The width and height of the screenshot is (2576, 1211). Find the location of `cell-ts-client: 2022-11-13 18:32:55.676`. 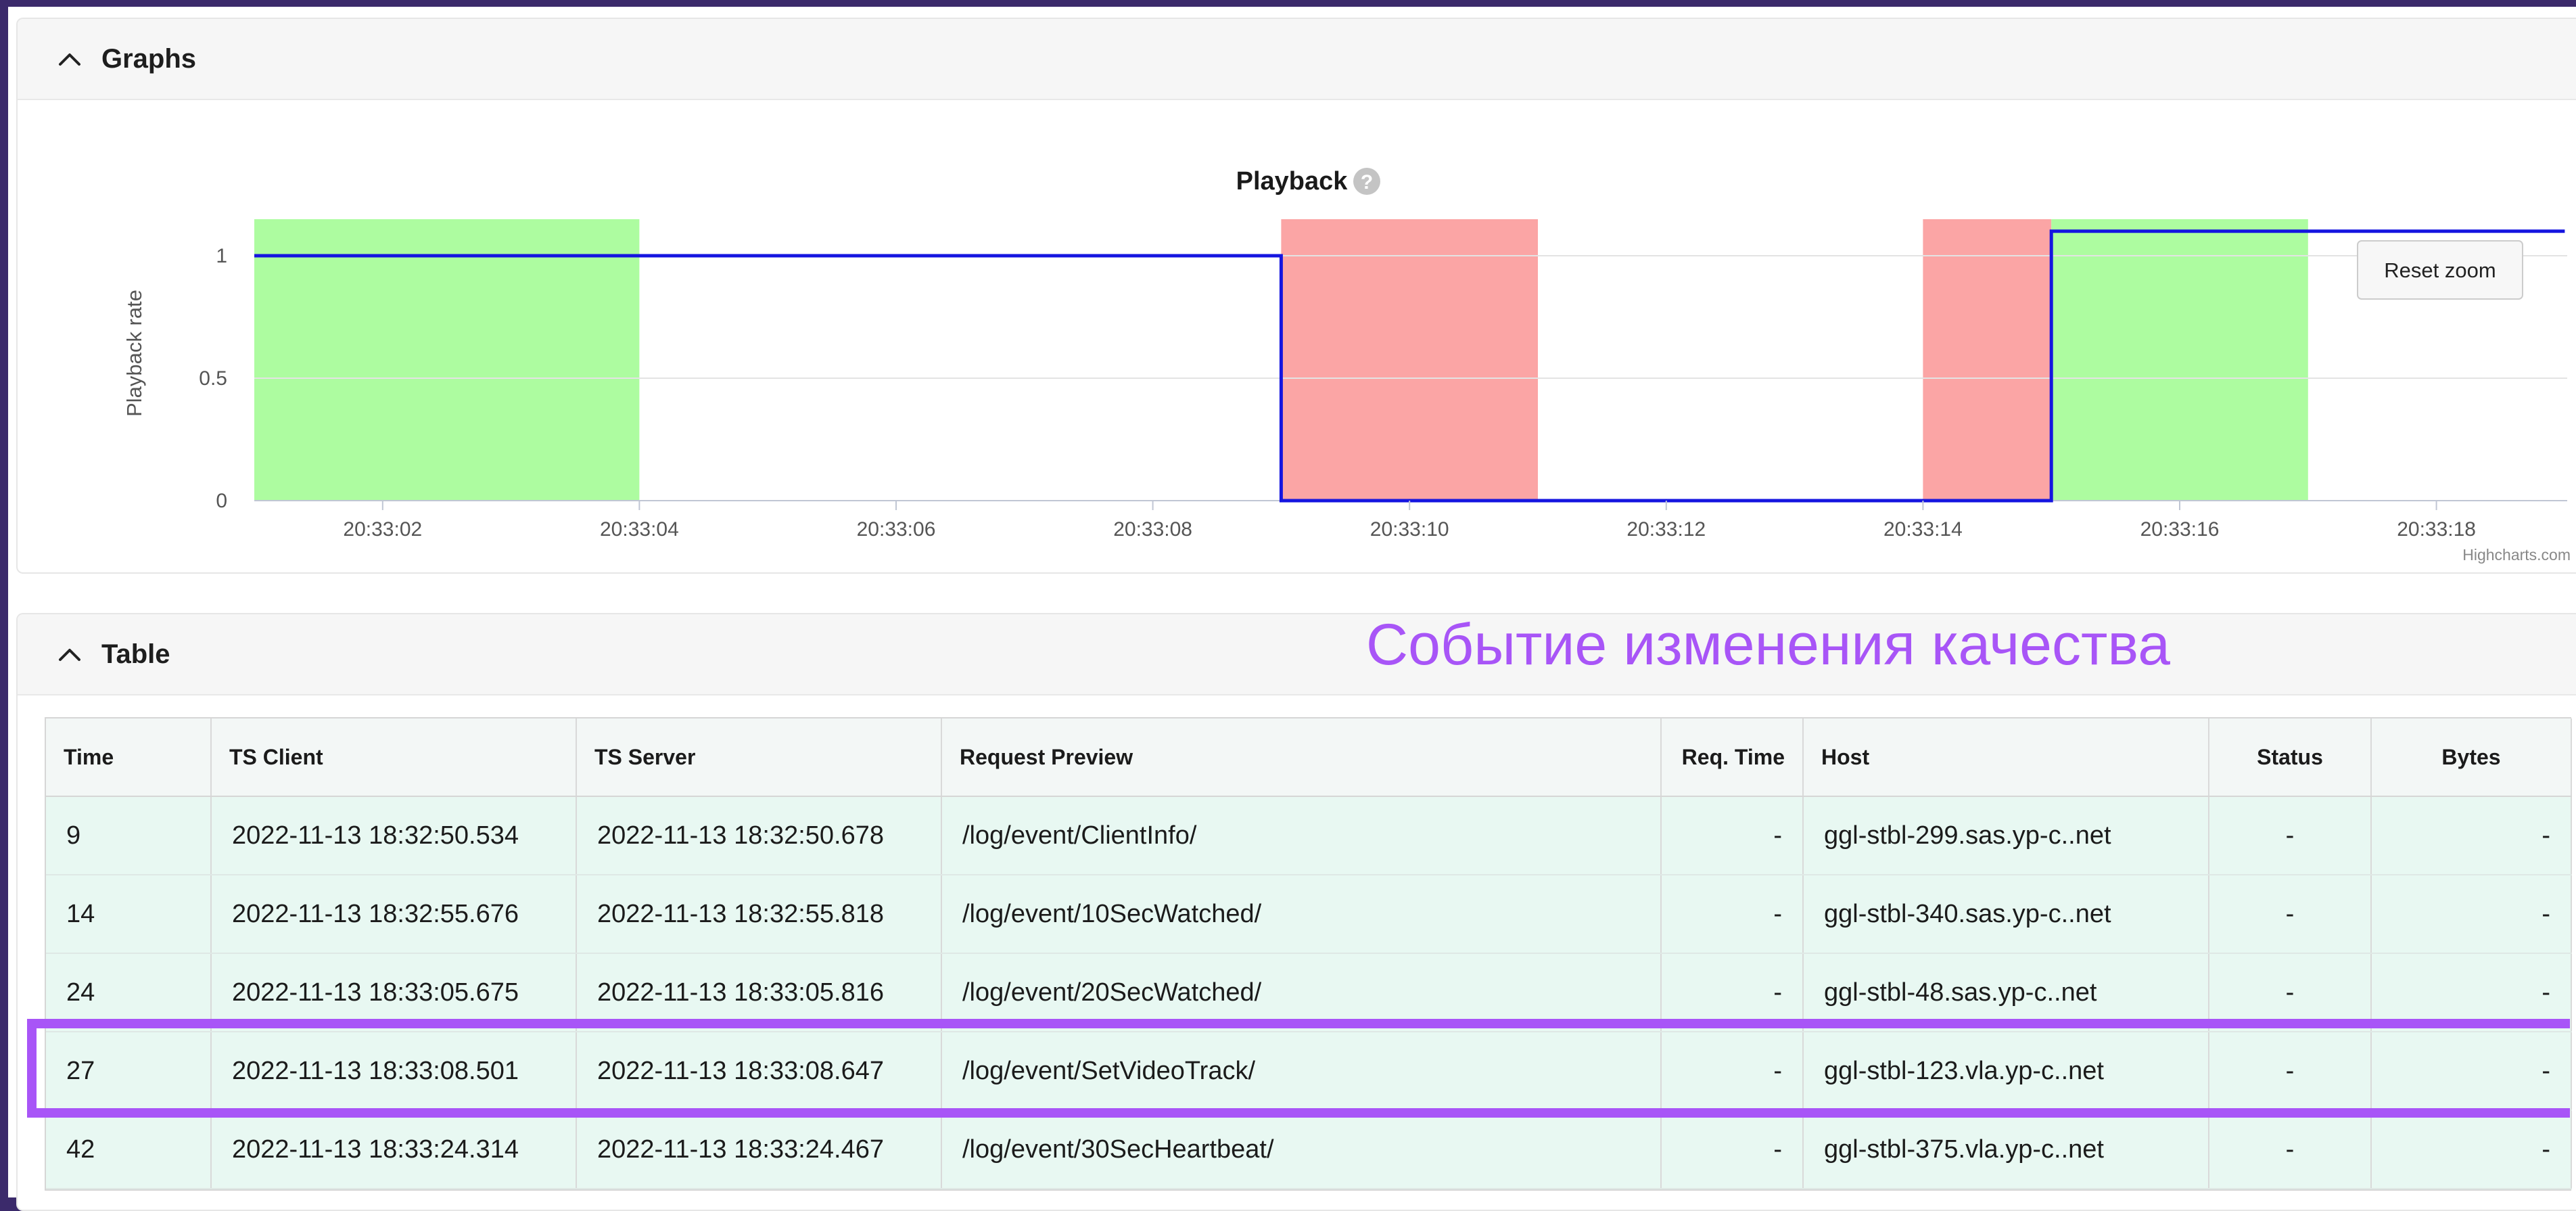

cell-ts-client: 2022-11-13 18:32:55.676 is located at coordinates (394, 914).